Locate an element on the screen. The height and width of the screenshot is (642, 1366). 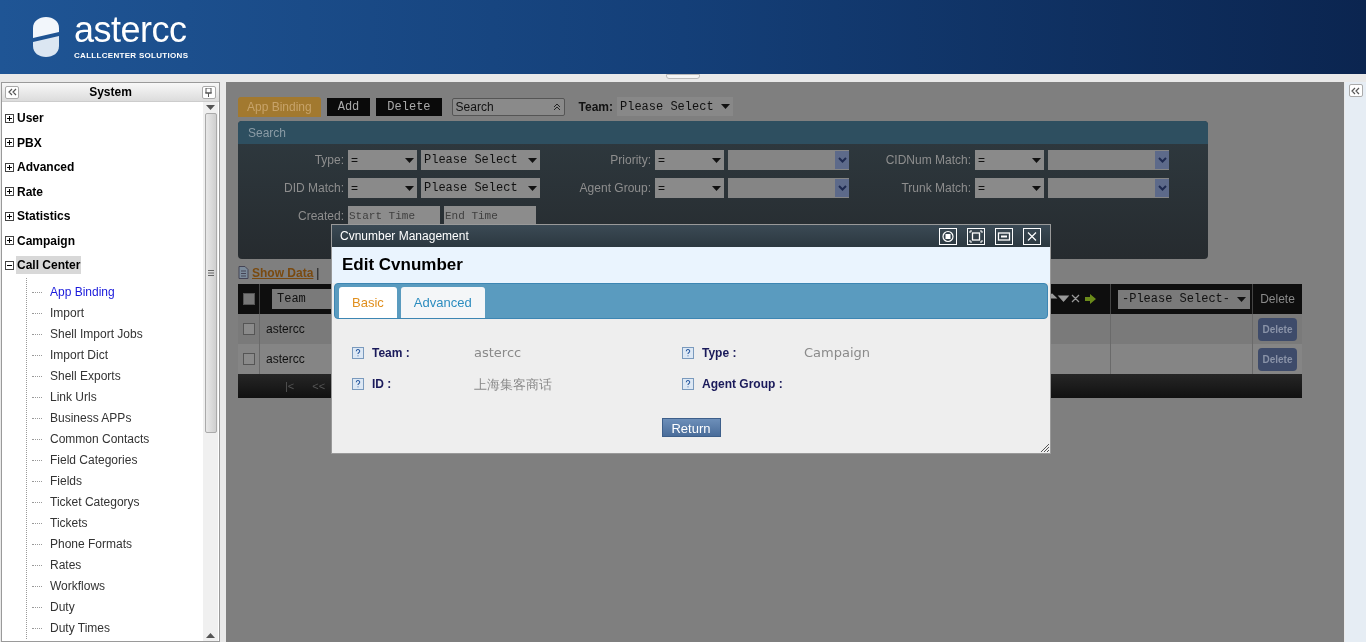
panel-title: Search is located at coordinates (267, 133).